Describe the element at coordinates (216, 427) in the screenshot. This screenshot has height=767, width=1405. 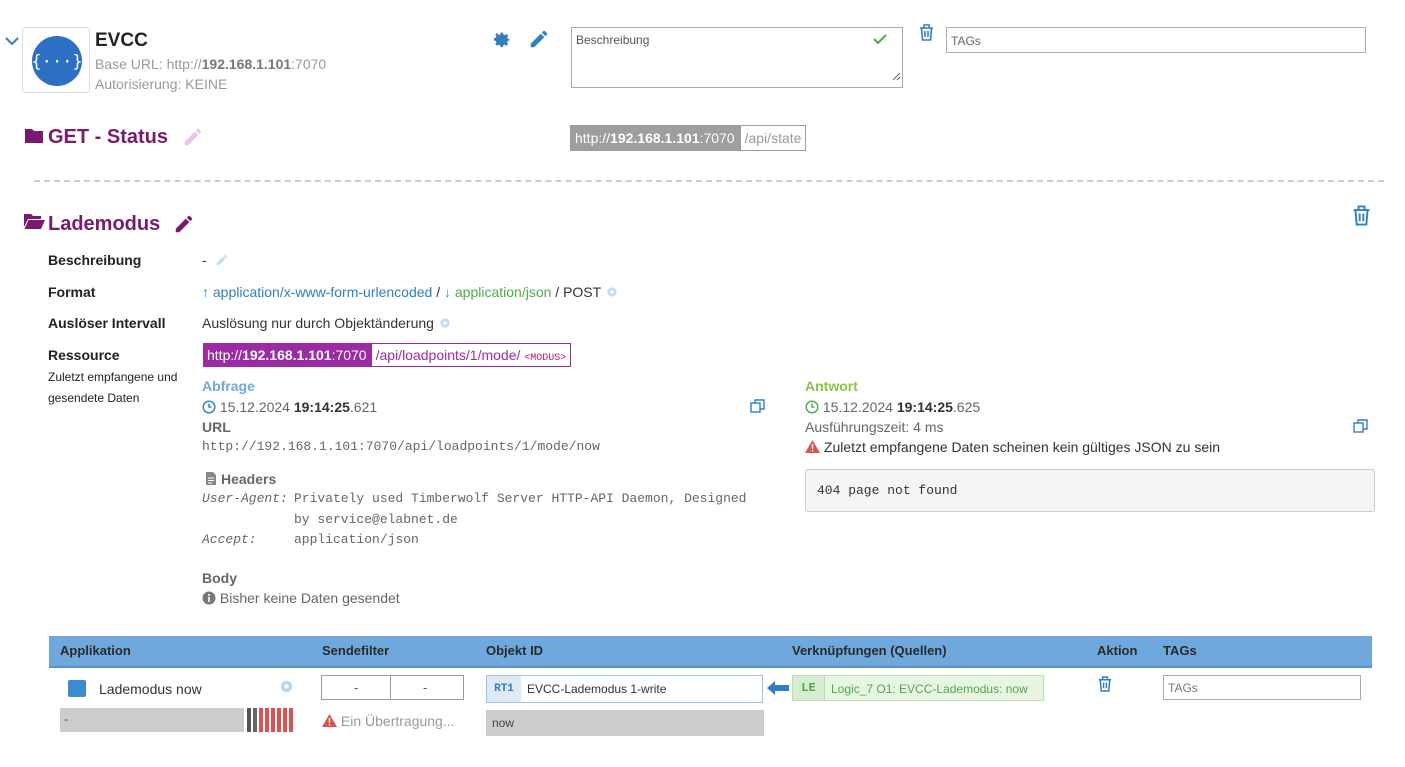
I see `abfrage-url-label: URL` at that location.